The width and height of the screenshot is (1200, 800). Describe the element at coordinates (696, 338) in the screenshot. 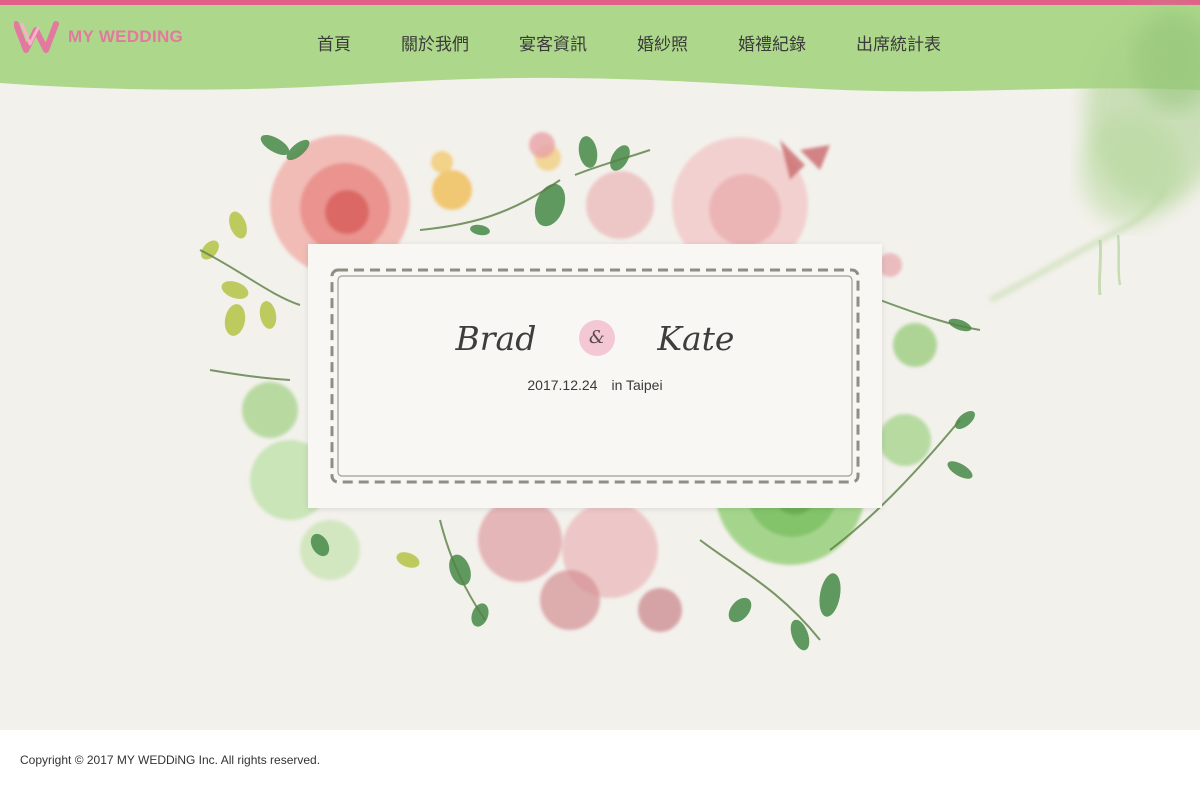

I see `bride-name: Kate` at that location.